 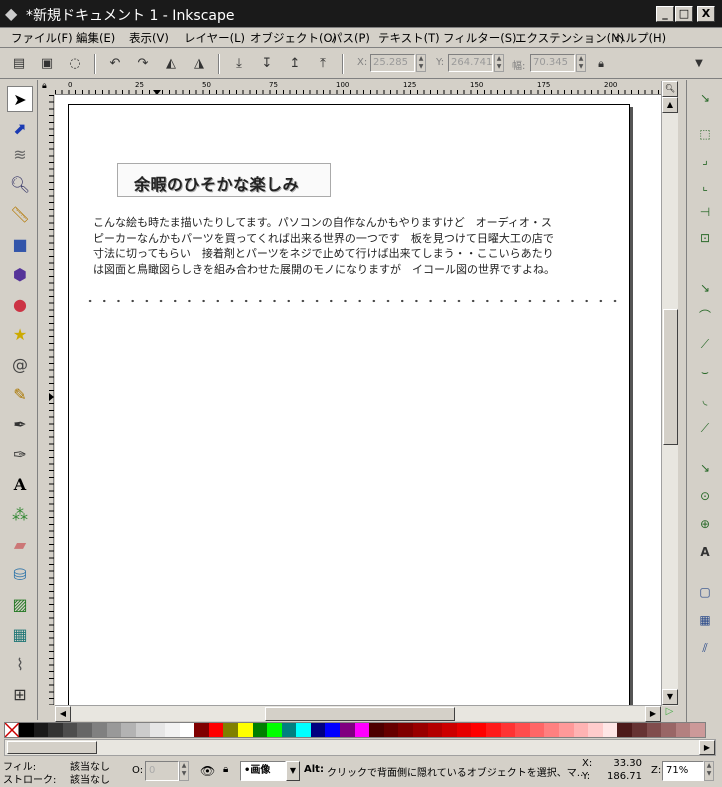 What do you see at coordinates (670, 697) in the screenshot?
I see `scroll-down-button: ▼` at bounding box center [670, 697].